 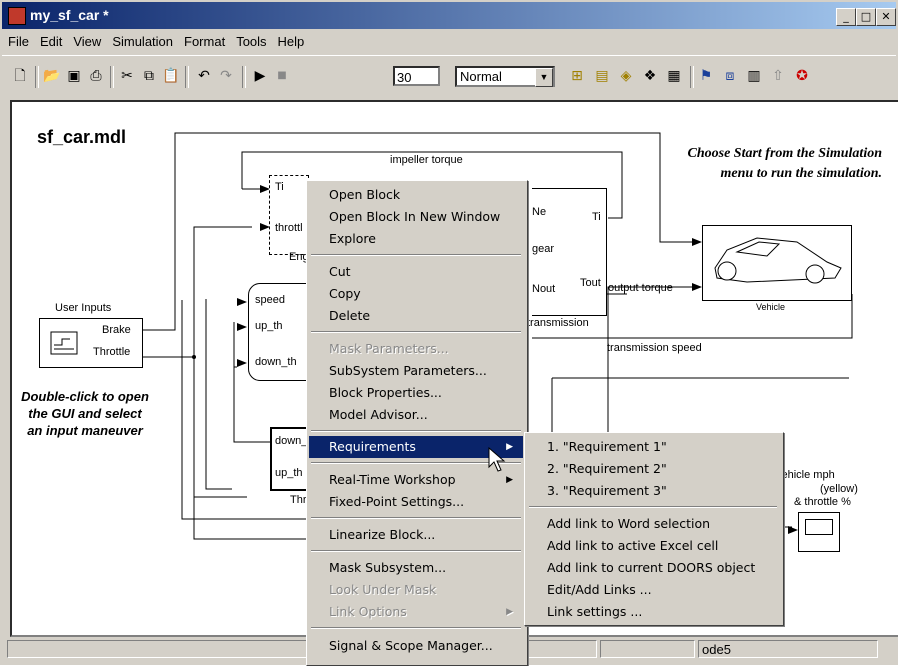 I want to click on menu-view: View, so click(x=86, y=40).